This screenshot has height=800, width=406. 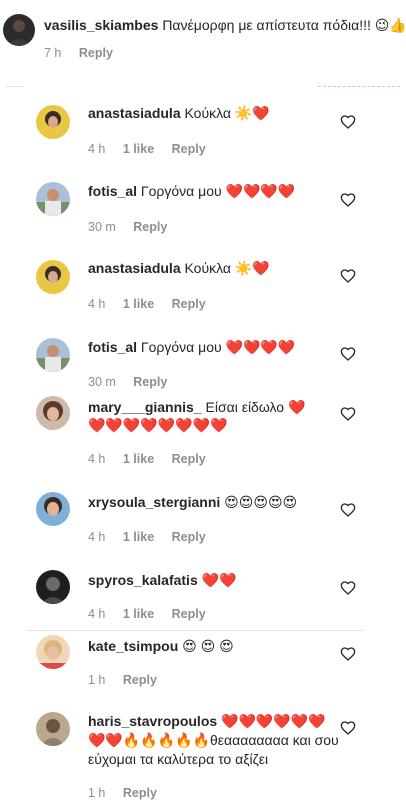 What do you see at coordinates (178, 759) in the screenshot?
I see `comment-text: εύχομαι τα καλύτερα το αξίζει` at bounding box center [178, 759].